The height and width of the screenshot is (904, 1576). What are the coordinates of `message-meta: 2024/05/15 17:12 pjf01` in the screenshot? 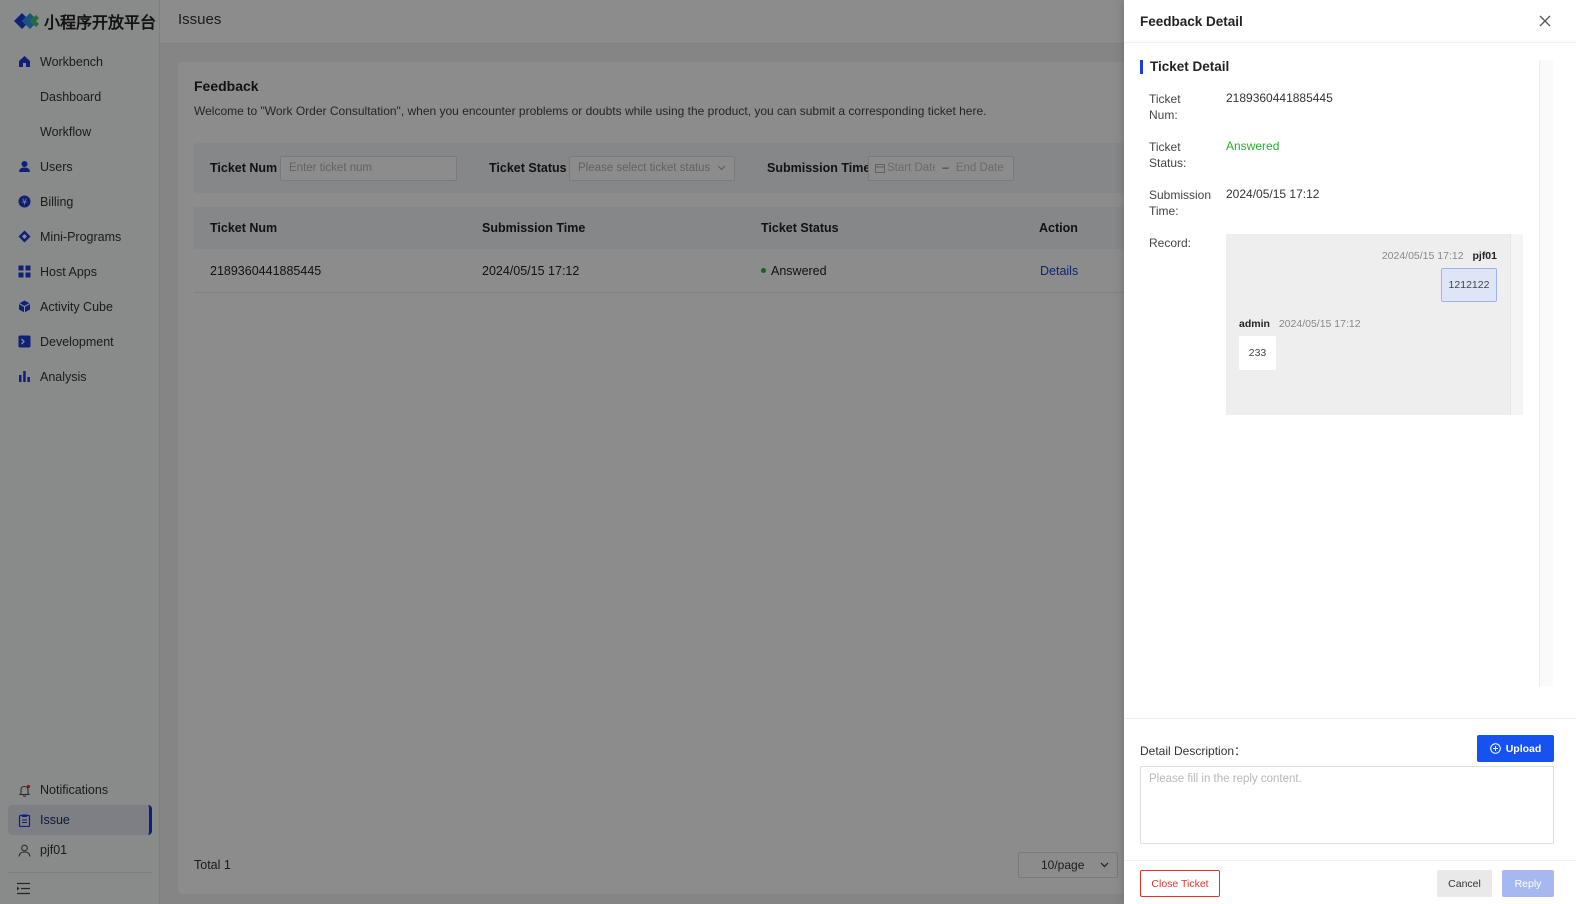 It's located at (1439, 256).